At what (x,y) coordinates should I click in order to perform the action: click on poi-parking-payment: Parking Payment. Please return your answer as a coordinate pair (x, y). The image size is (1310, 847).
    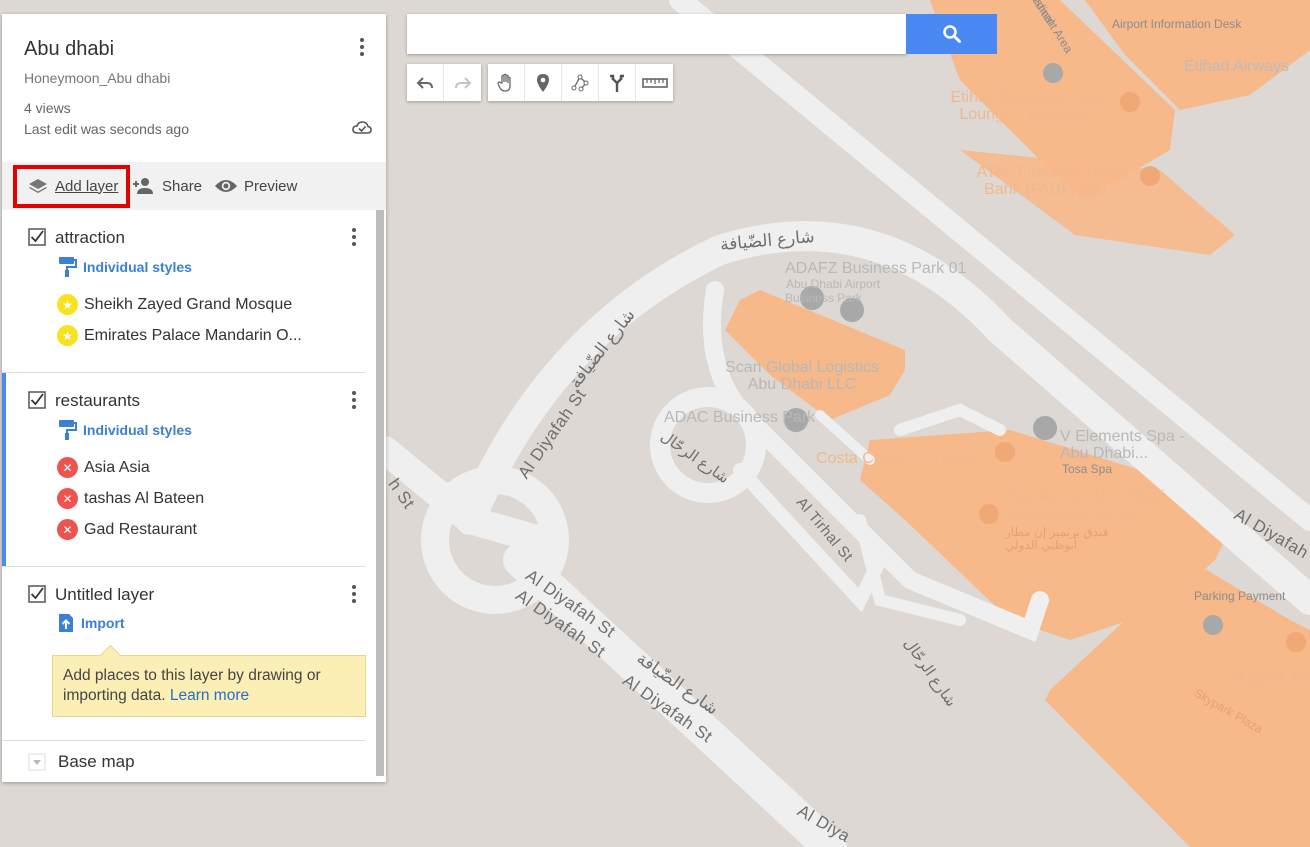
    Looking at the image, I should click on (1240, 596).